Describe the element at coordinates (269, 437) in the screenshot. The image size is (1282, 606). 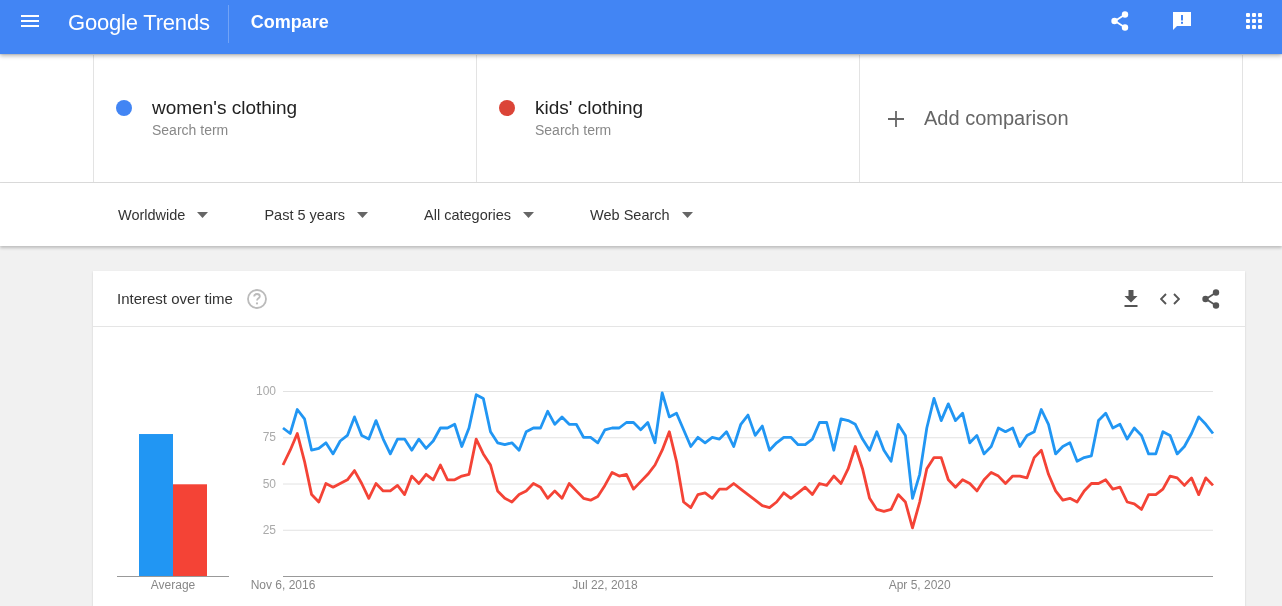
I see `y-tick-label: 75` at that location.